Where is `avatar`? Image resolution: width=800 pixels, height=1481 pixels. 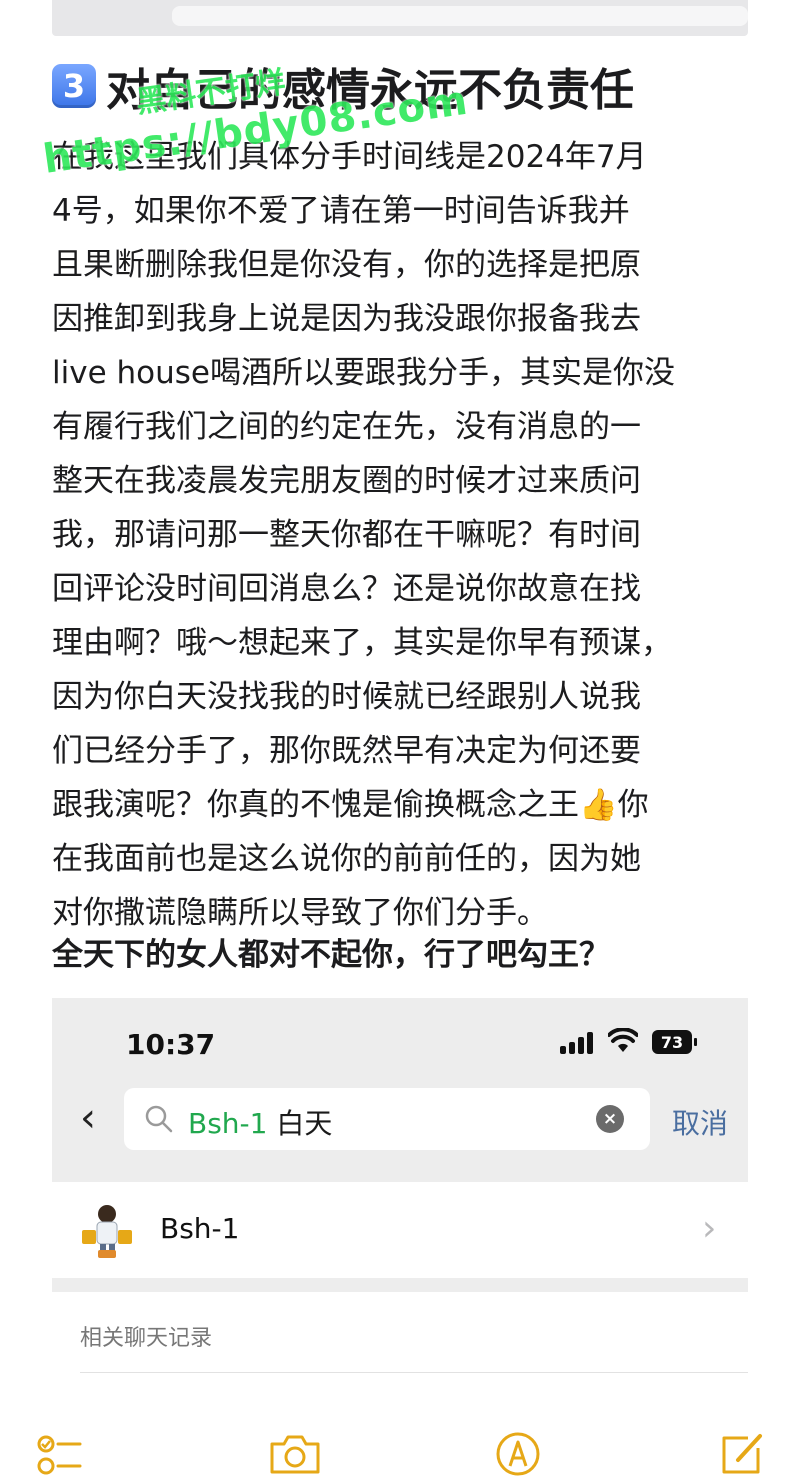 avatar is located at coordinates (107, 1231).